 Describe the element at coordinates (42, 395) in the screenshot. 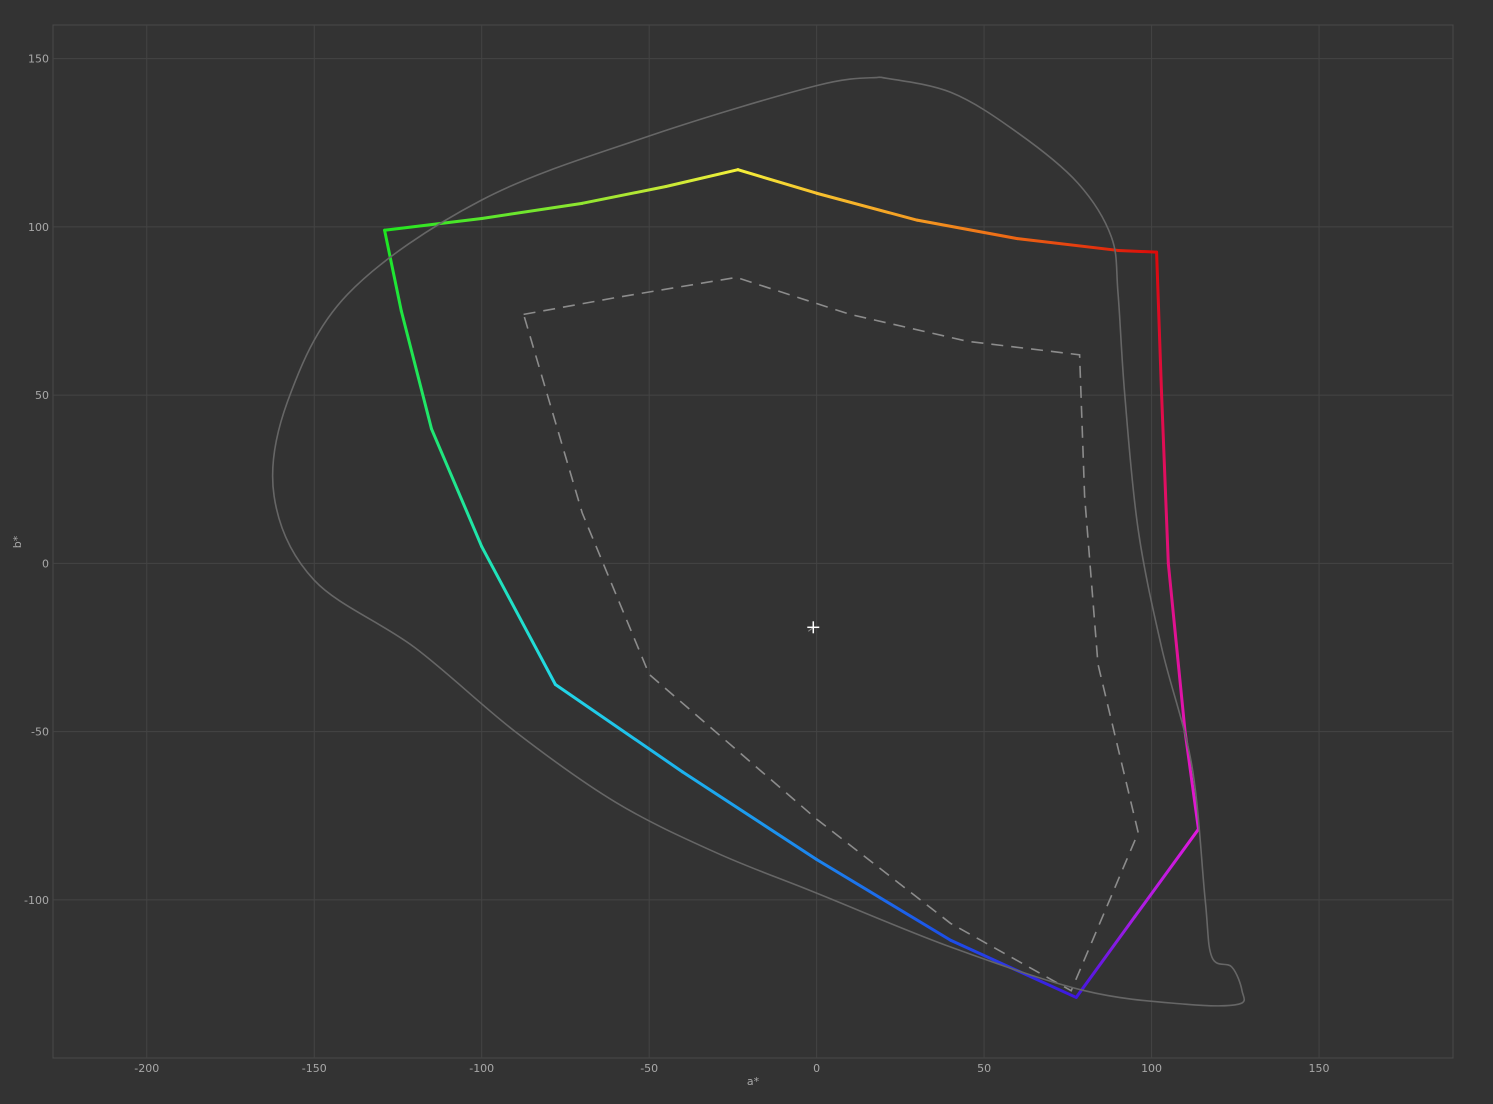

I see `y-tick-label: 50` at that location.